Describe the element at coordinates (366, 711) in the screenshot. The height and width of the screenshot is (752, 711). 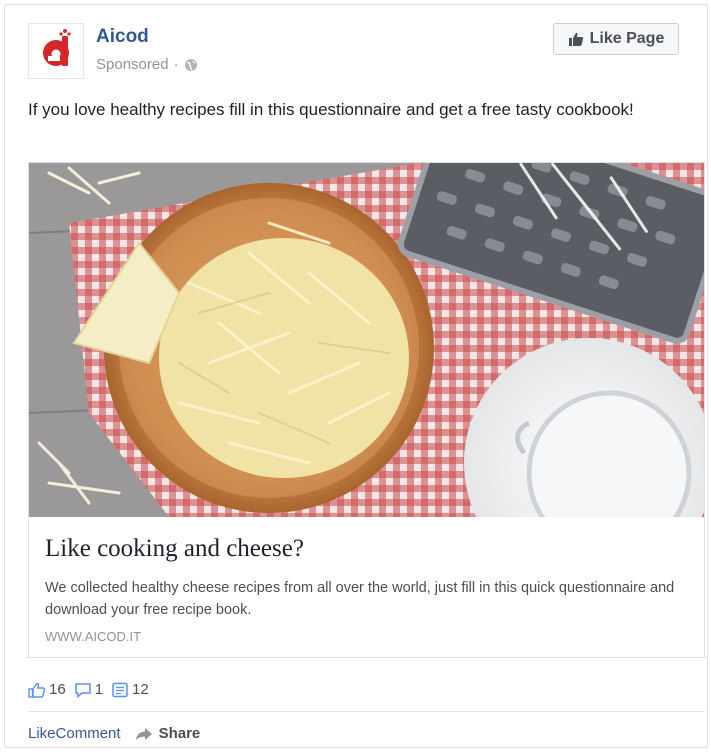
I see `actions-divider` at that location.